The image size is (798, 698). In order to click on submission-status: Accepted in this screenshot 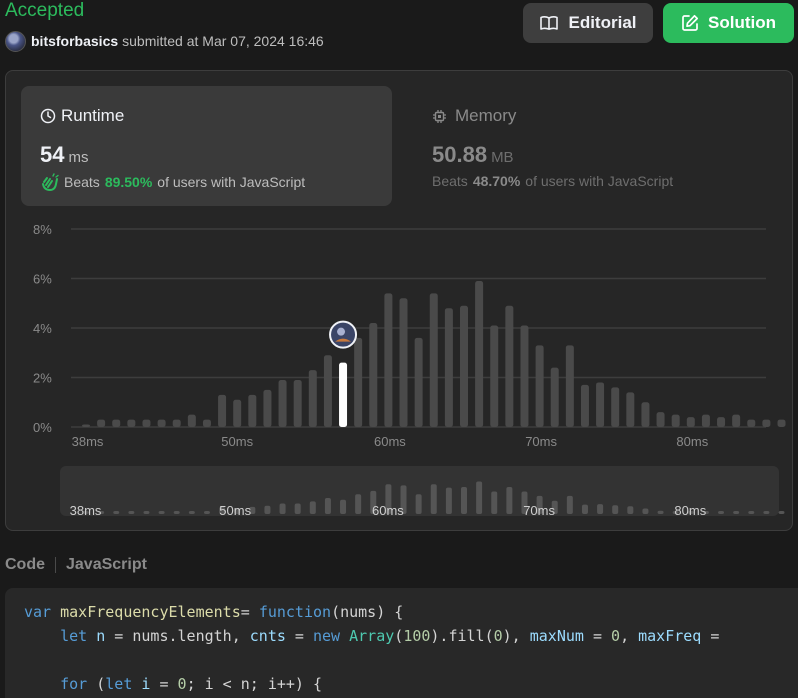, I will do `click(45, 10)`.